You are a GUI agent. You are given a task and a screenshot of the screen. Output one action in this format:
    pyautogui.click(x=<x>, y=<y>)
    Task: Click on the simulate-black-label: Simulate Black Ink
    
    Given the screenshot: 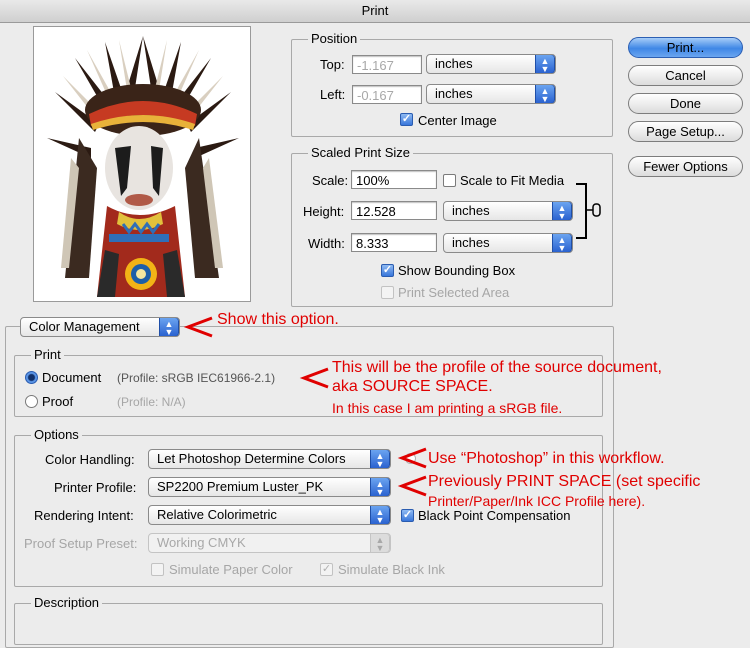 What is the action you would take?
    pyautogui.click(x=391, y=569)
    